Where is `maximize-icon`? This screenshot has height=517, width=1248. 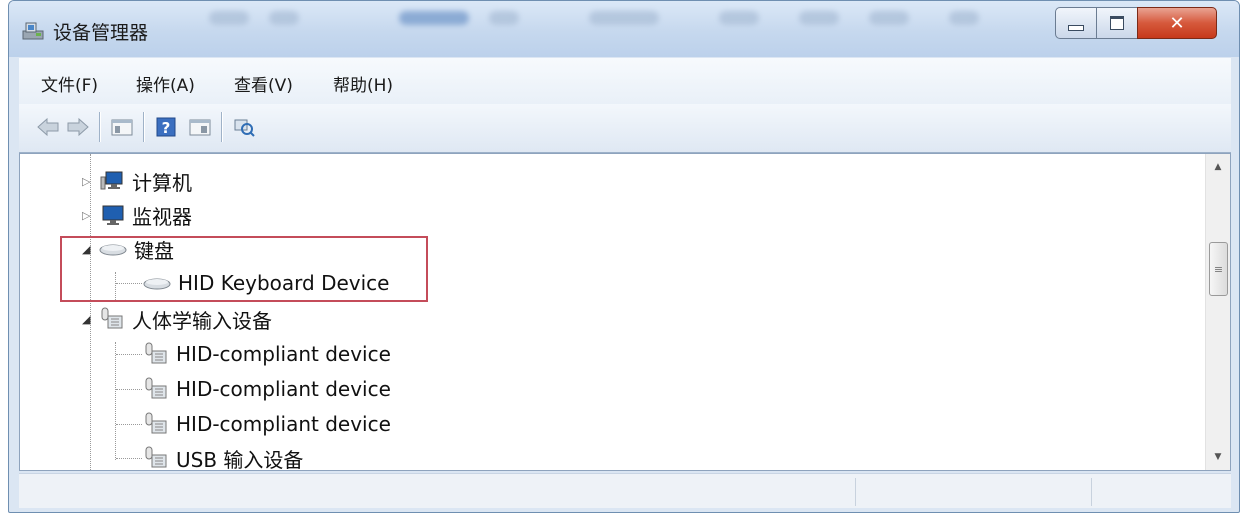 maximize-icon is located at coordinates (1117, 23).